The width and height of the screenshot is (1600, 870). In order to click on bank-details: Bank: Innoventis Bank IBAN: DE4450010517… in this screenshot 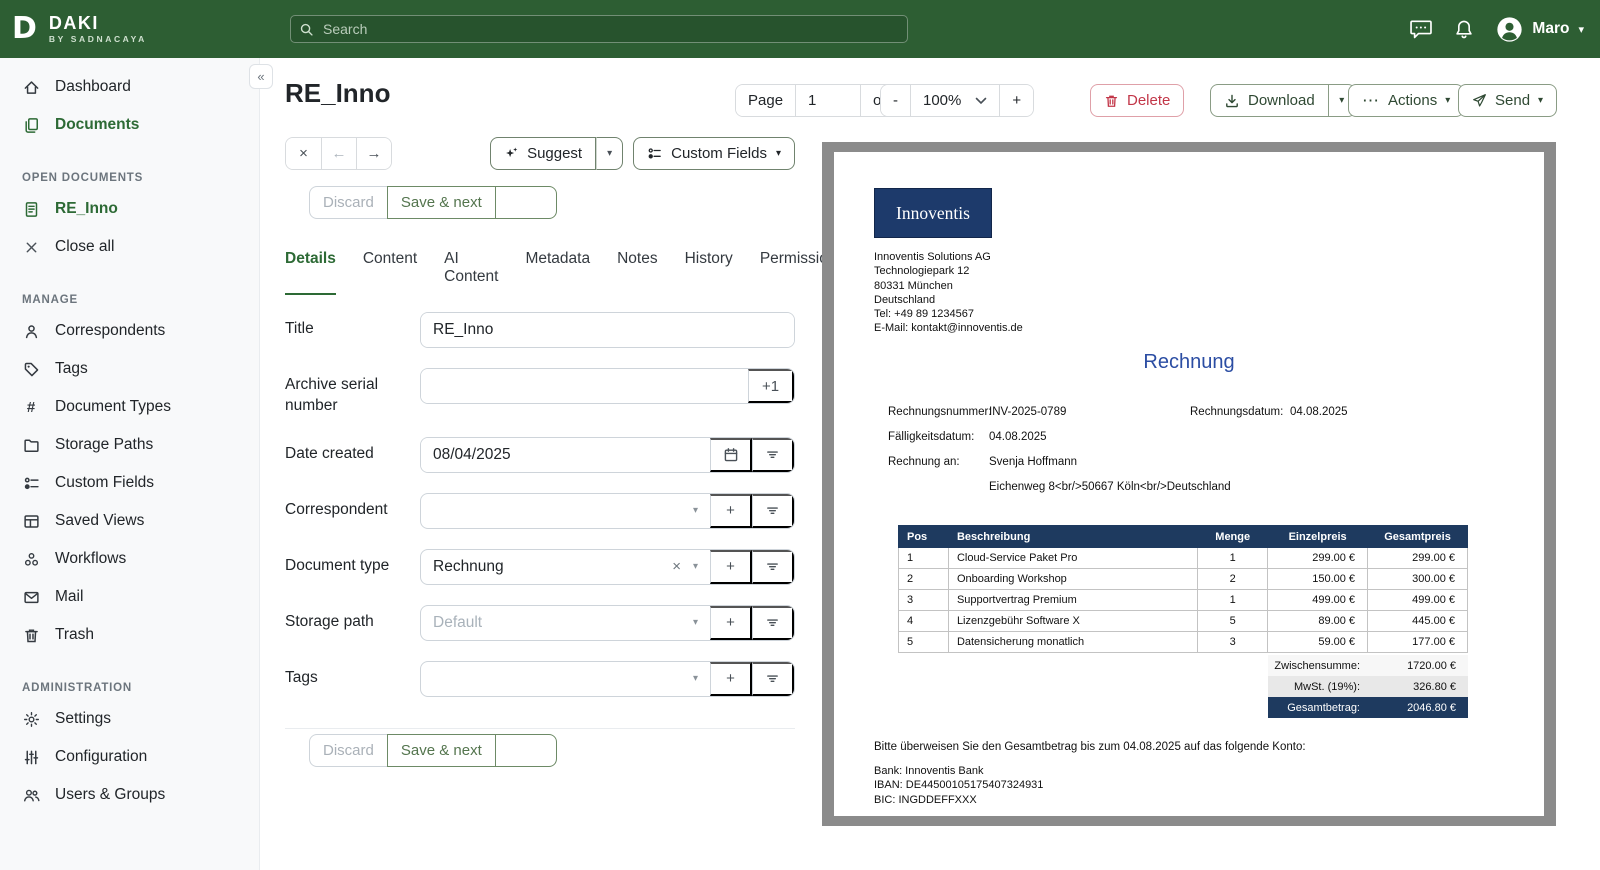, I will do `click(959, 785)`.